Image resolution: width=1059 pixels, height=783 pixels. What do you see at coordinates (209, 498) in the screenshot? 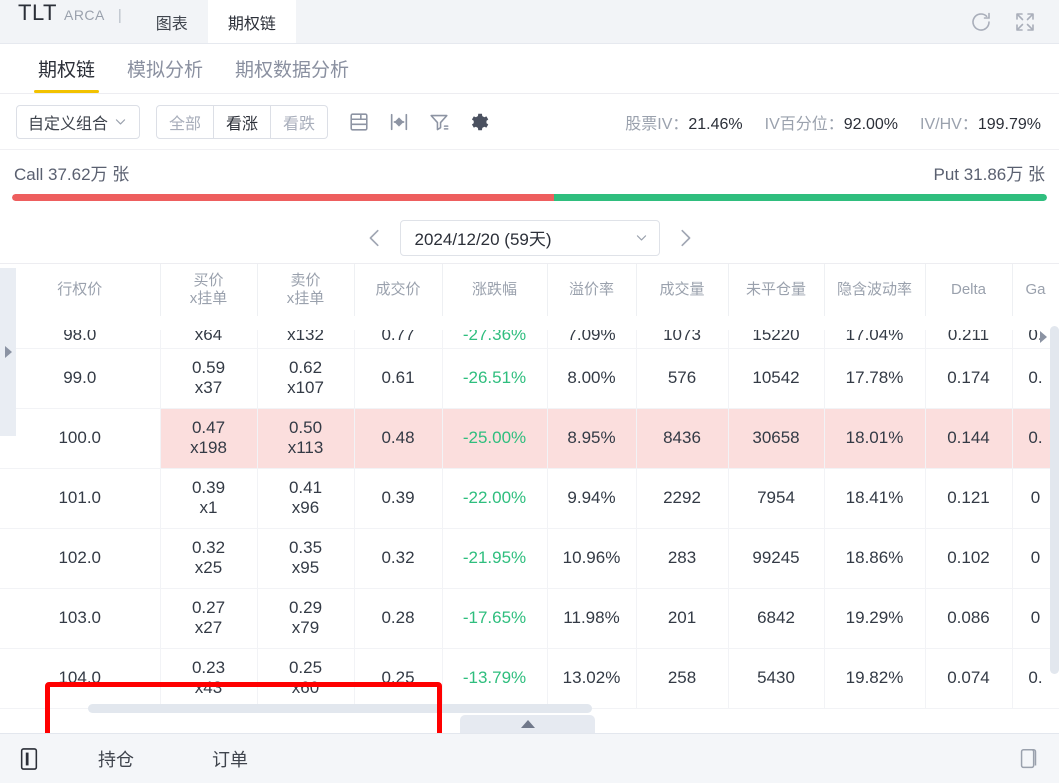
I see `cell-bid: 0.39 x1` at bounding box center [209, 498].